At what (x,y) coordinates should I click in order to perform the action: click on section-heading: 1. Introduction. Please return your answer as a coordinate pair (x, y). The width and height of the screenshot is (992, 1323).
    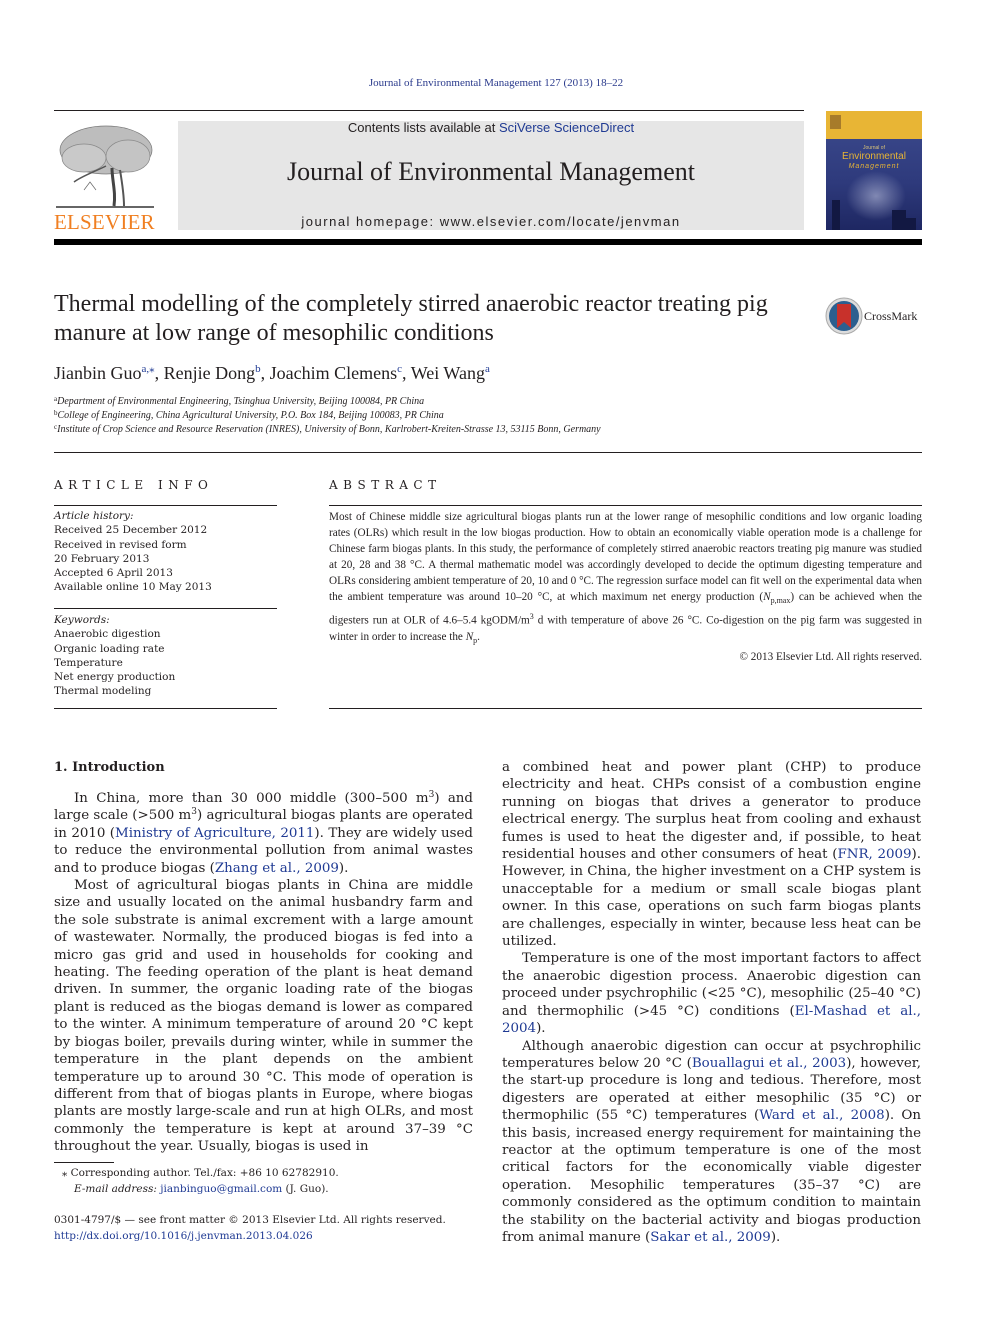
    Looking at the image, I should click on (109, 767).